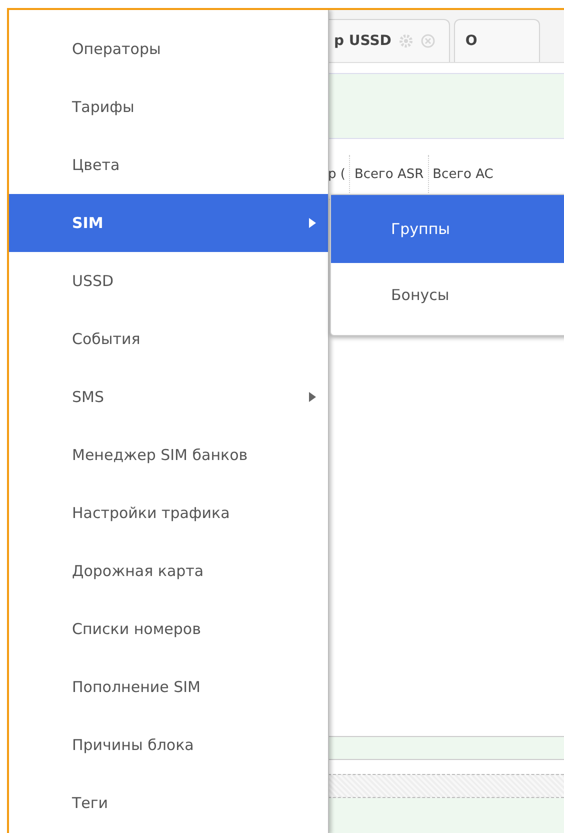 The height and width of the screenshot is (833, 564). What do you see at coordinates (447, 295) in the screenshot?
I see `menu-item: Бонусы` at bounding box center [447, 295].